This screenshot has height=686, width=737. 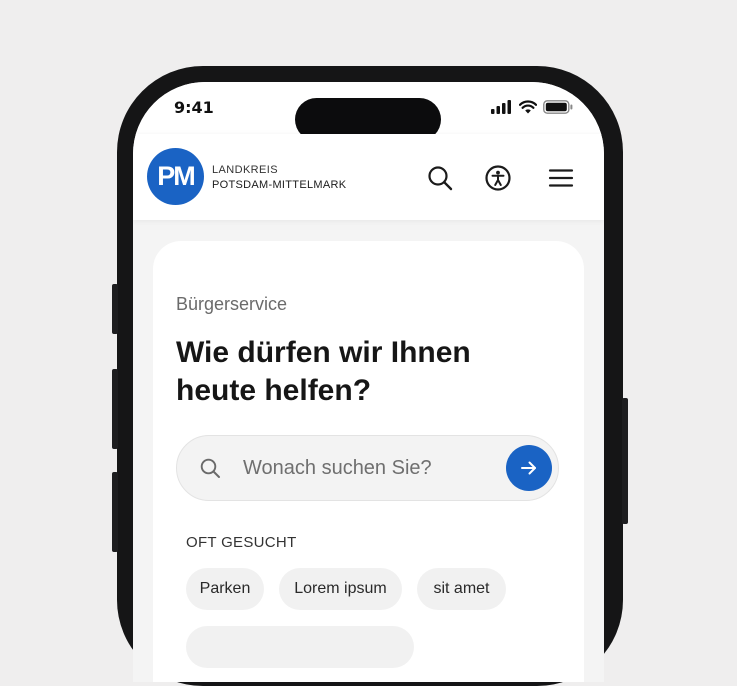 I want to click on logo-text-landkreis: LANDKREIS, so click(x=245, y=170).